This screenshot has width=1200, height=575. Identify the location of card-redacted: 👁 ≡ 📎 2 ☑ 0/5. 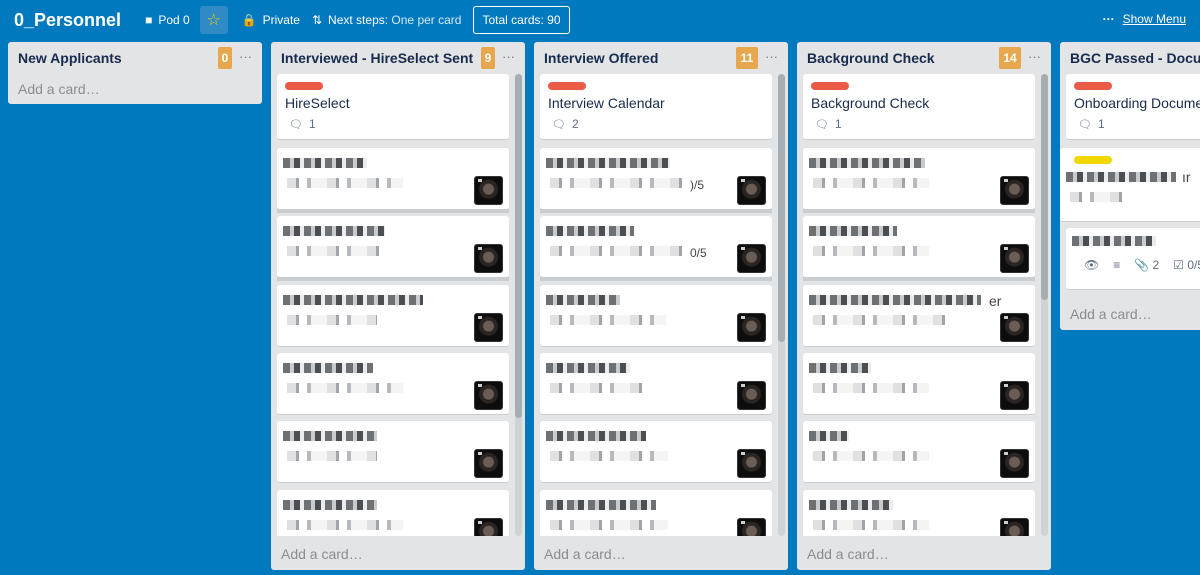
(1133, 259).